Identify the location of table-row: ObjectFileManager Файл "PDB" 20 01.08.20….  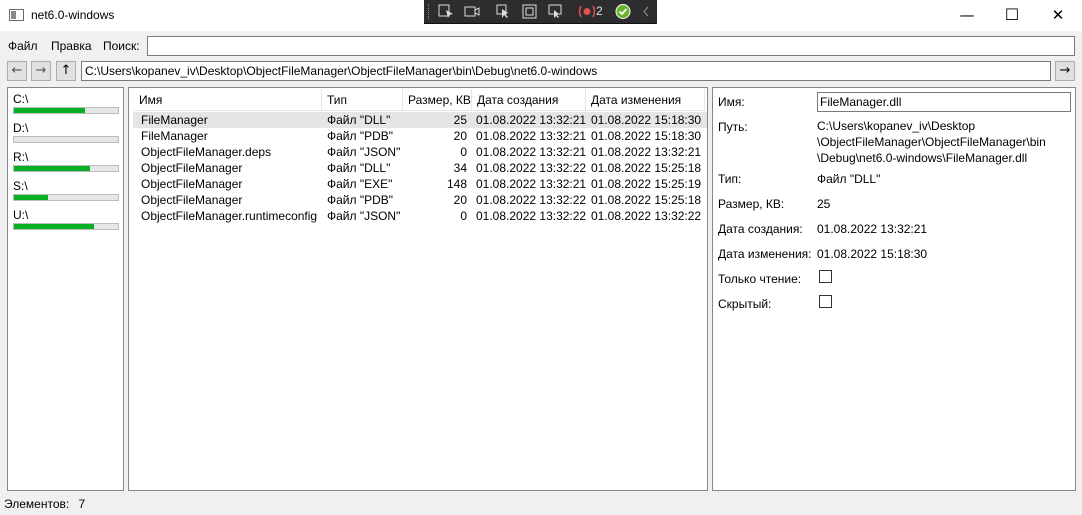
(420, 200).